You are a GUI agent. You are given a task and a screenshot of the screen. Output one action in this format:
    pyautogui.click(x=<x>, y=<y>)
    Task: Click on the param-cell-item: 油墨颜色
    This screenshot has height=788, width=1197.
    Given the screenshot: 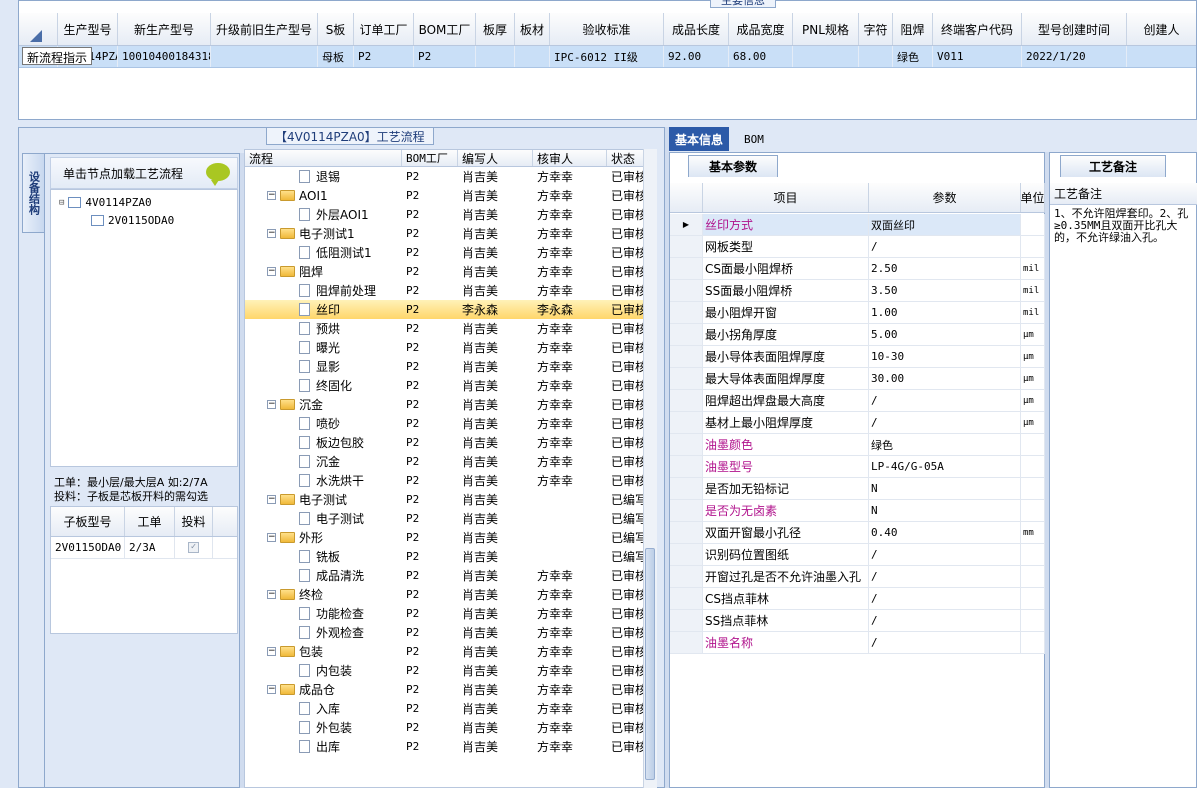 What is the action you would take?
    pyautogui.click(x=786, y=444)
    